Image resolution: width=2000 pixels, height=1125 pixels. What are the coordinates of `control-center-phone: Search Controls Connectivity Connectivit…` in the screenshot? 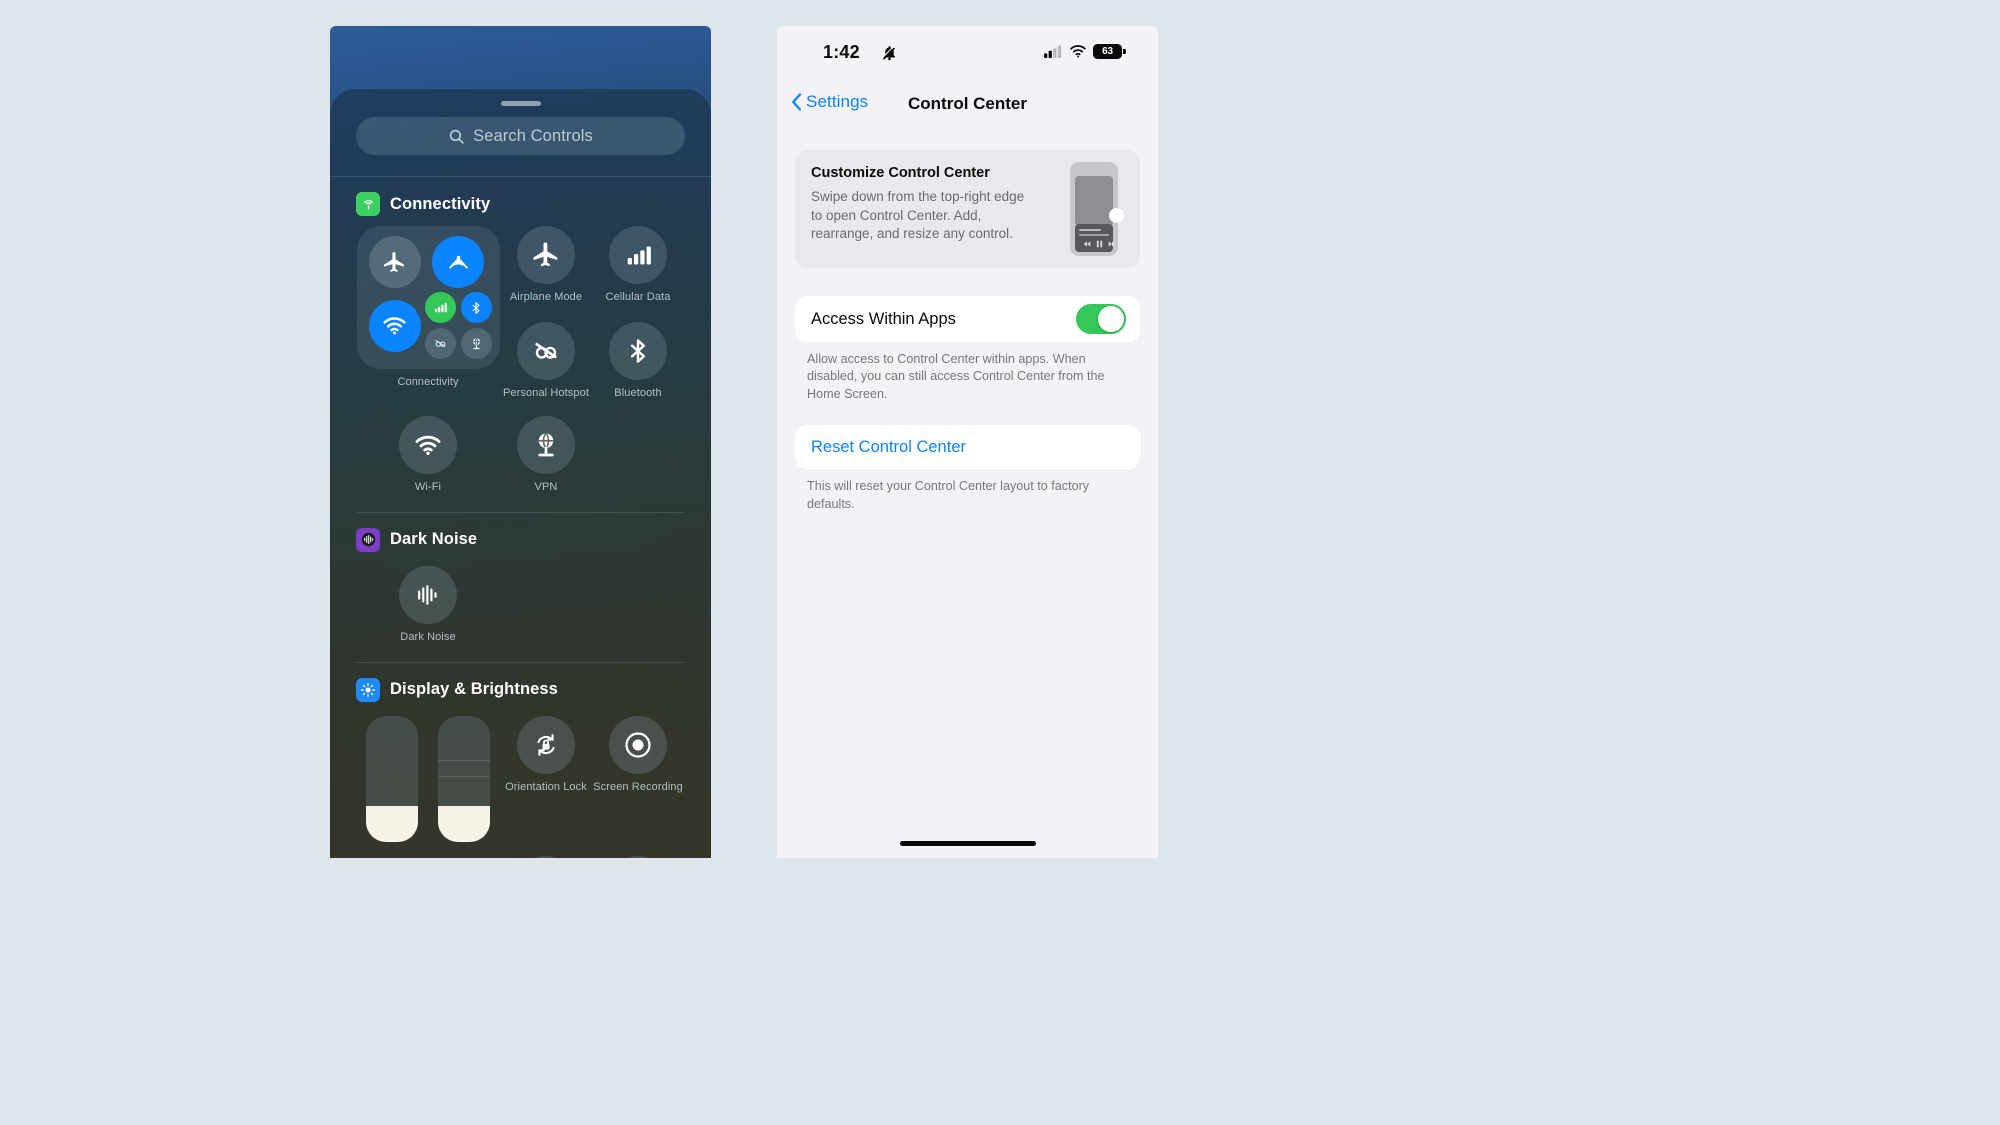 It's located at (520, 442).